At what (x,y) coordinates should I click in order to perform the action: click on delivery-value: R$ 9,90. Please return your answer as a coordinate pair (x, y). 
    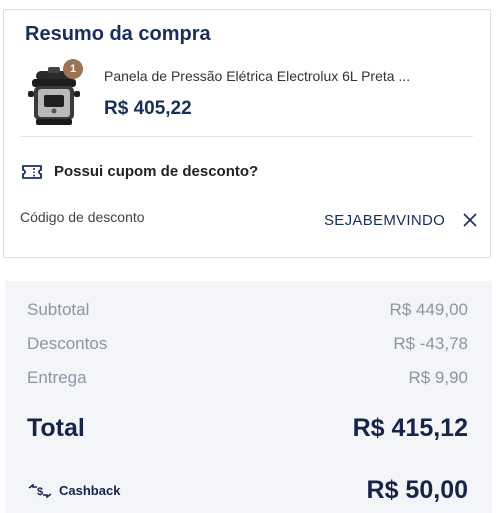
    Looking at the image, I should click on (438, 377).